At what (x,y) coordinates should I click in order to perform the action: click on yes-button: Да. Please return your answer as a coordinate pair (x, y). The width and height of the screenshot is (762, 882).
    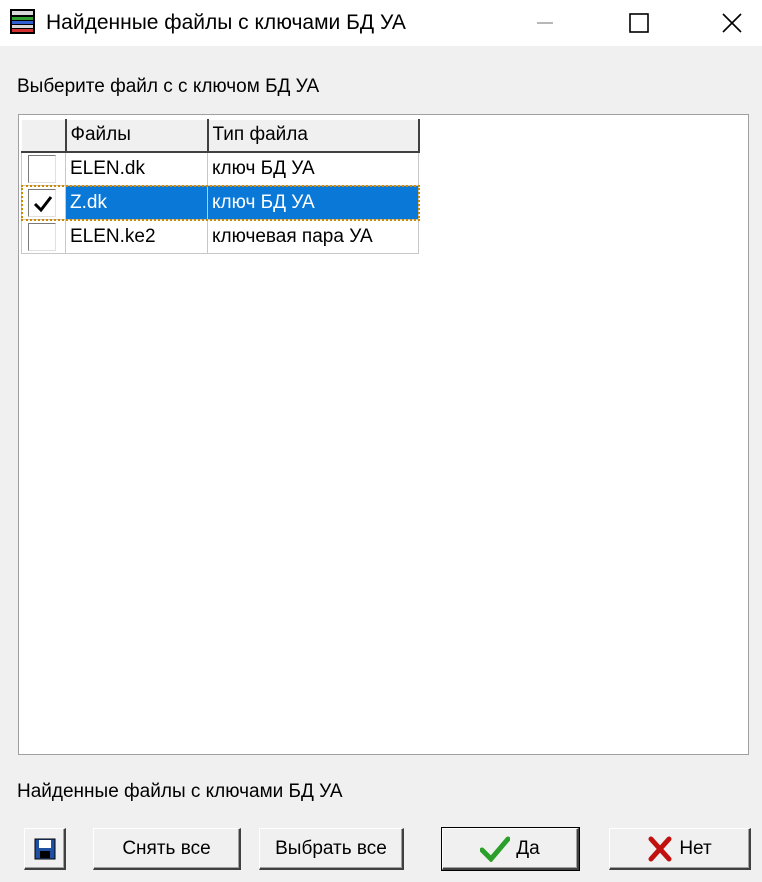
    Looking at the image, I should click on (510, 849).